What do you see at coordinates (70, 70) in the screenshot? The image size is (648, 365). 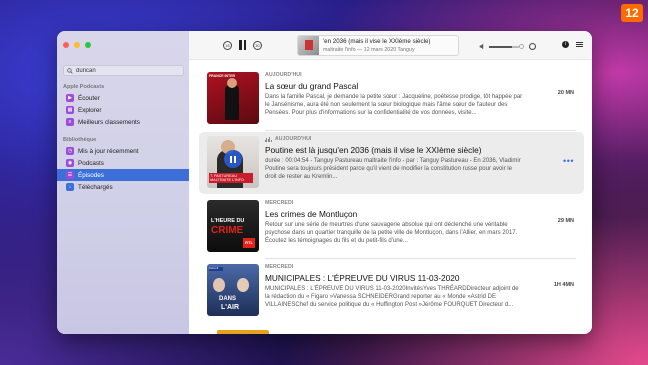 I see `search-icon` at bounding box center [70, 70].